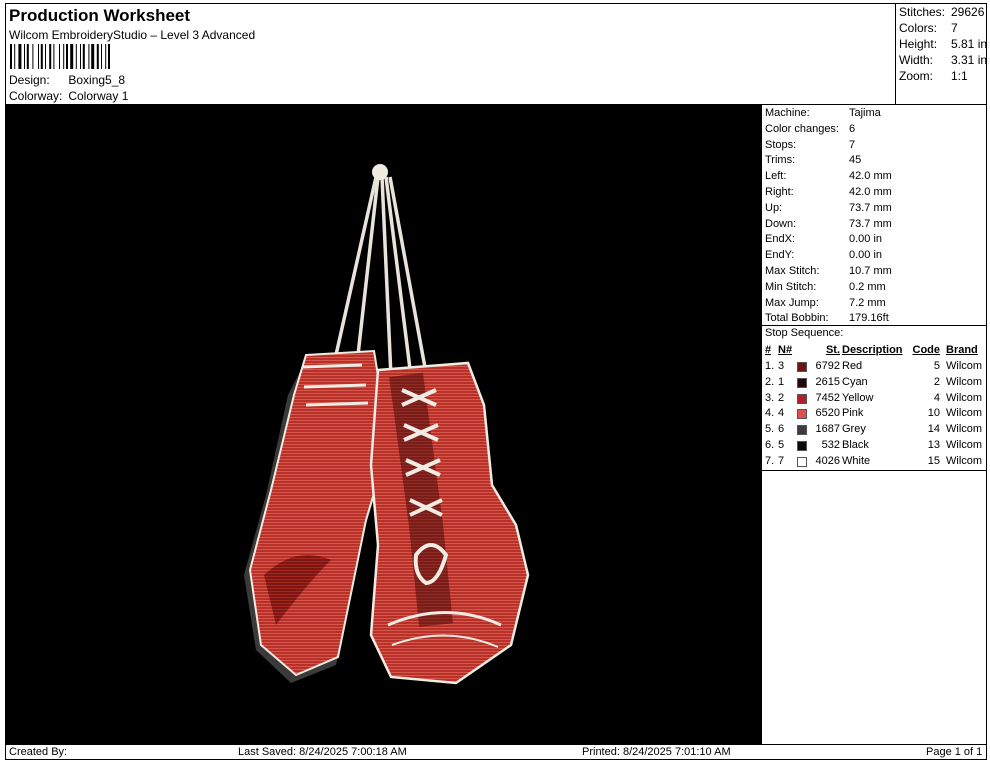 Image resolution: width=990 pixels, height=762 pixels. I want to click on machine-info-row: Max Jump: 7.2 mm, so click(875, 305).